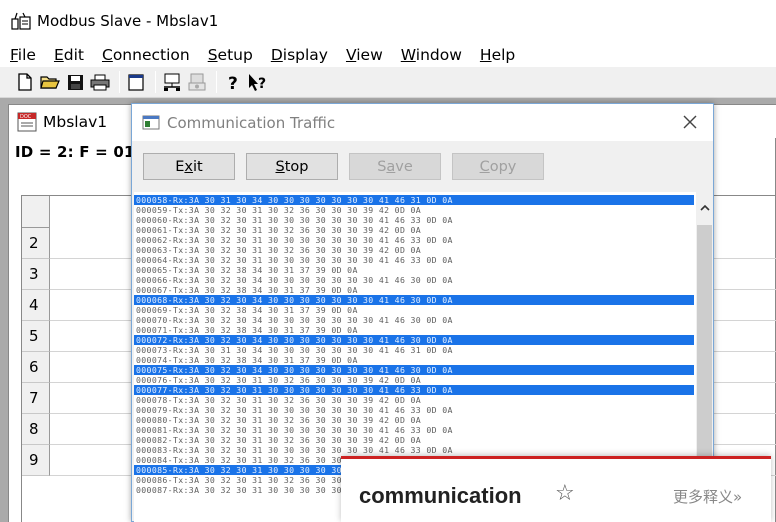  I want to click on row-header: 4, so click(36, 305).